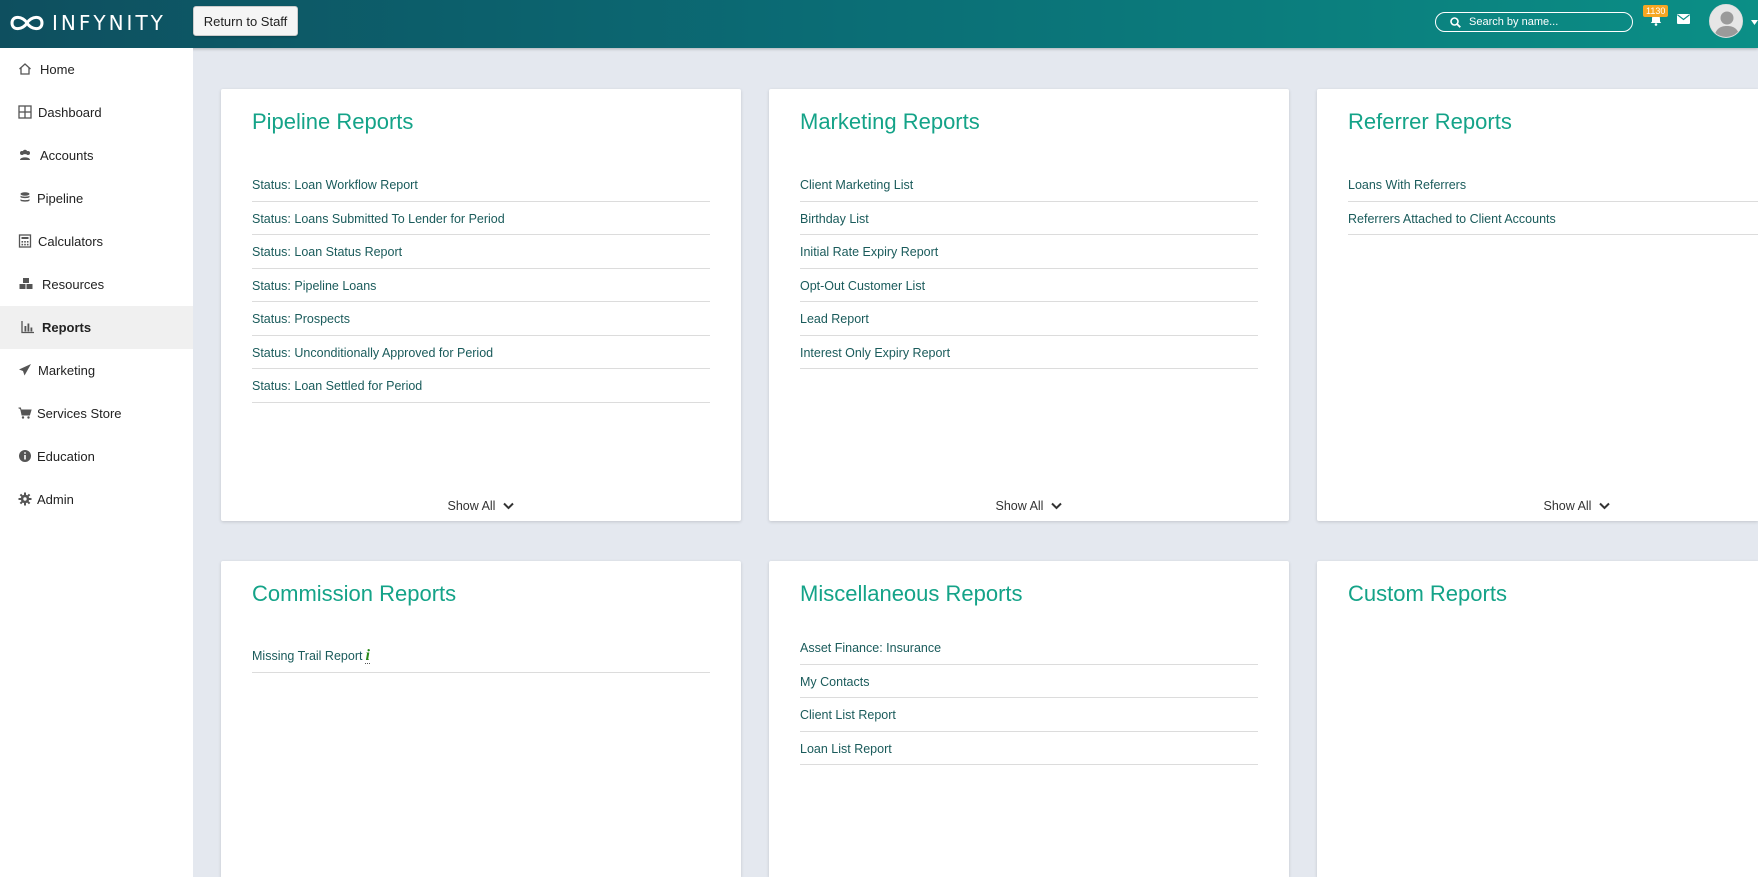  Describe the element at coordinates (1544, 22) in the screenshot. I see `search-input` at that location.